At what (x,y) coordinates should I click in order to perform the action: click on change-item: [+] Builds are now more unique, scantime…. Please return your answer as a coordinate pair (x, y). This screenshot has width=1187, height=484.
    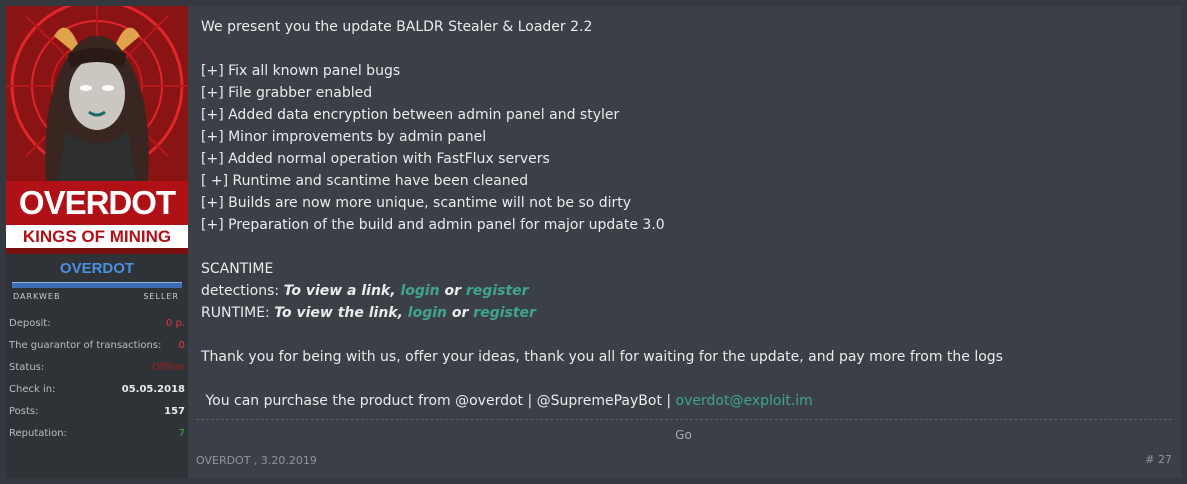
    Looking at the image, I should click on (416, 203).